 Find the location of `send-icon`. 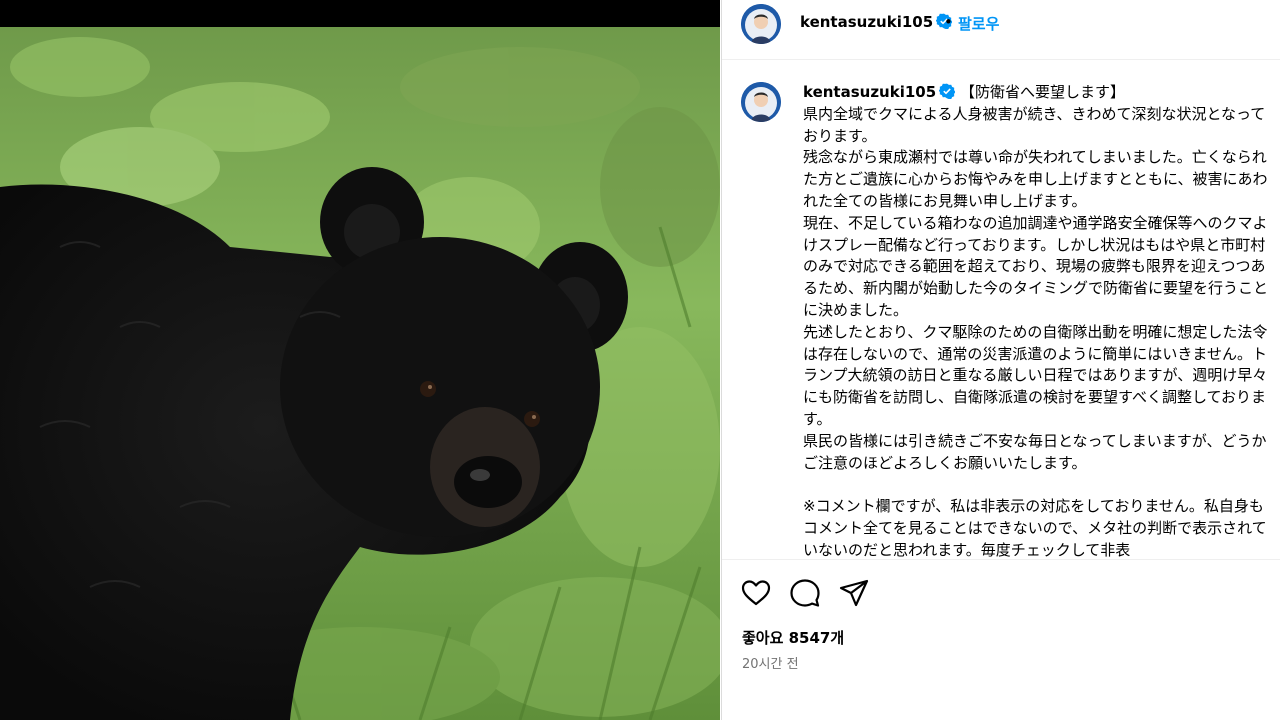

send-icon is located at coordinates (854, 593).